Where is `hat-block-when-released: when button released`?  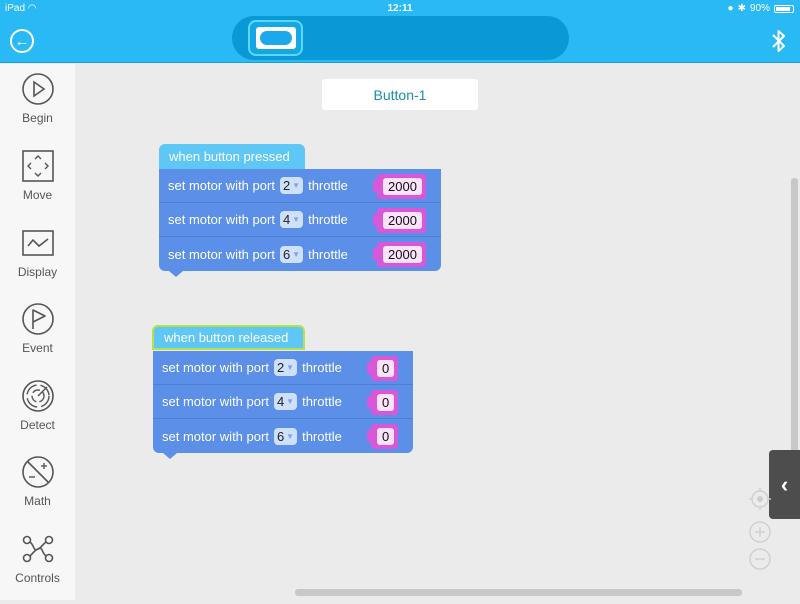 hat-block-when-released: when button released is located at coordinates (228, 337).